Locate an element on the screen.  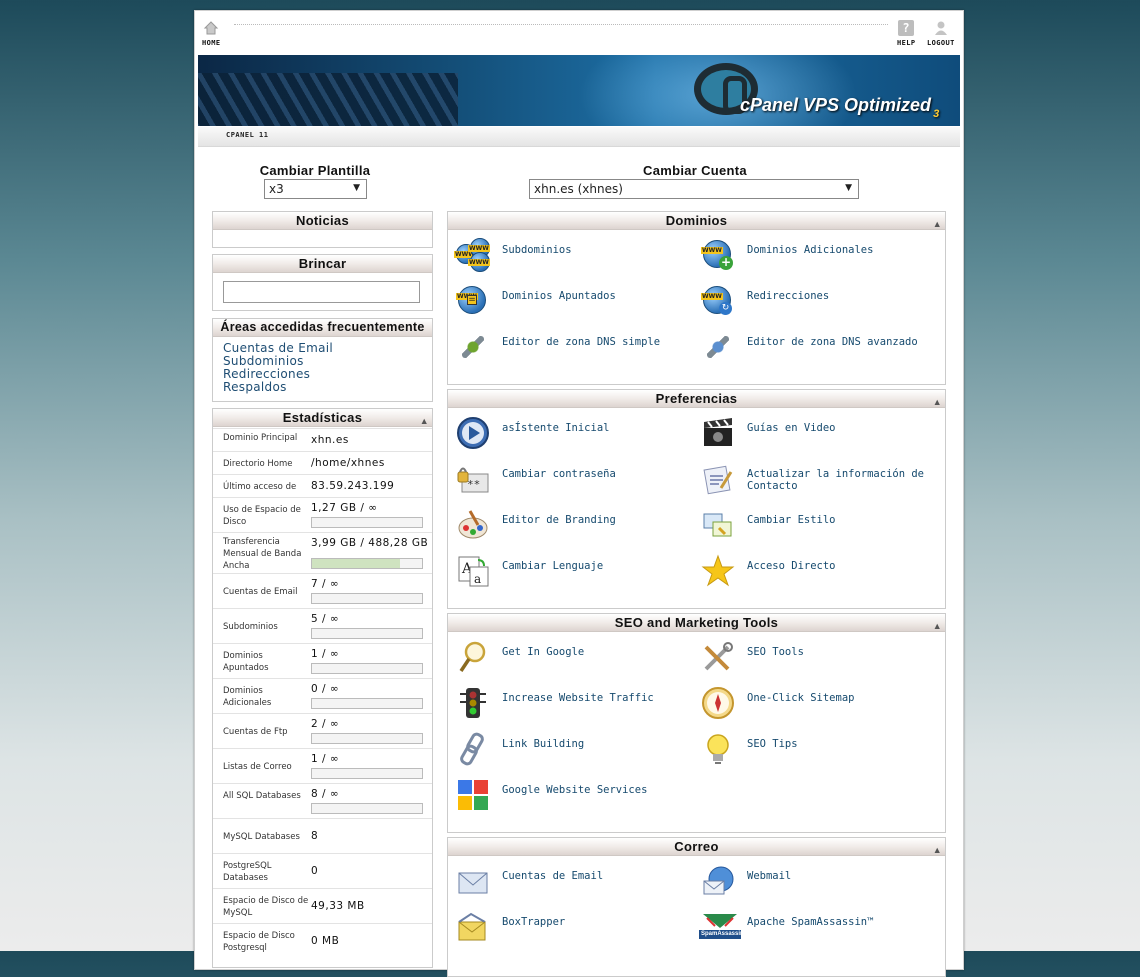
webmail-link: Webmail is located at coordinates (818, 884).